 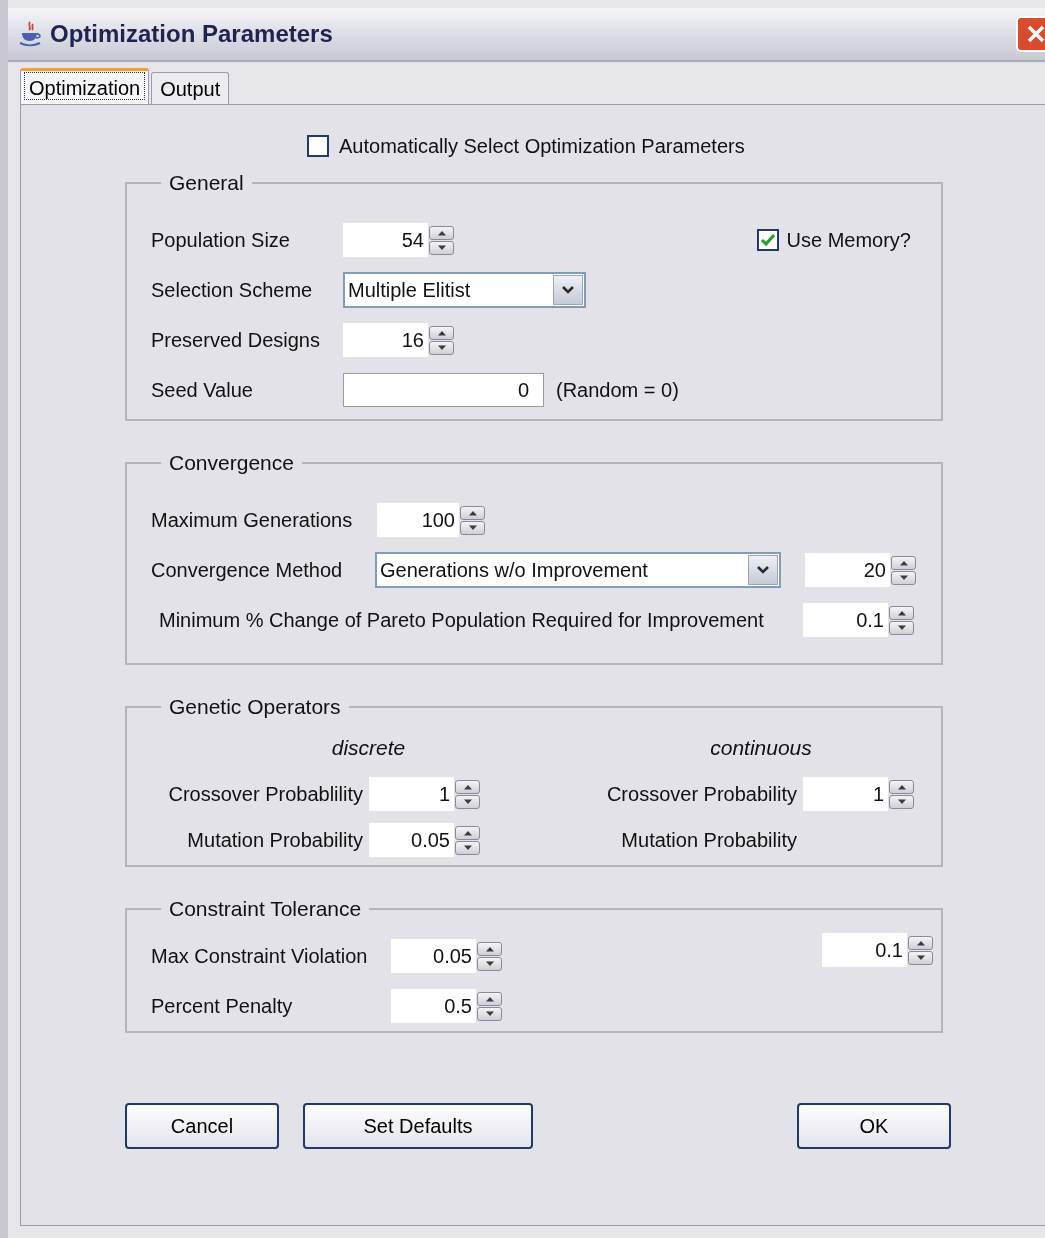 I want to click on close-button, so click(x=1030, y=34).